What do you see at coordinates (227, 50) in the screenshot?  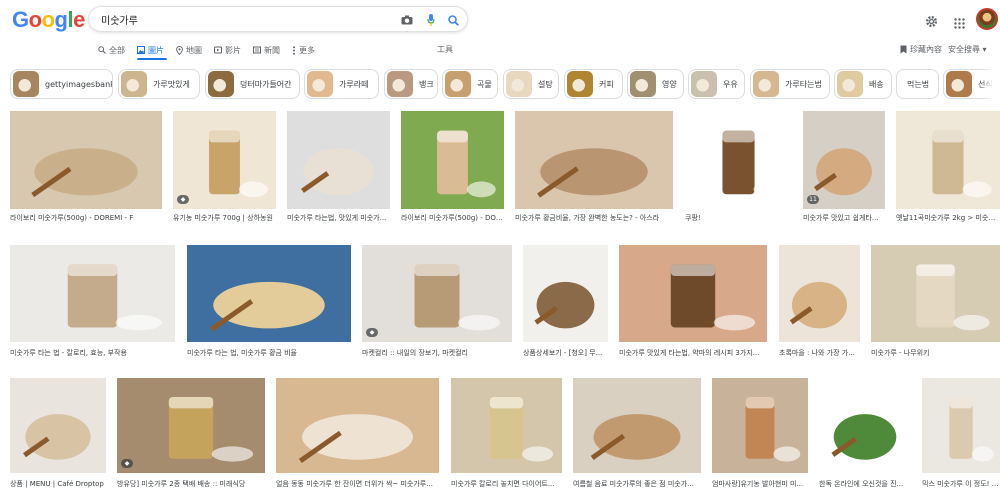 I see `tab-videos: 影片` at bounding box center [227, 50].